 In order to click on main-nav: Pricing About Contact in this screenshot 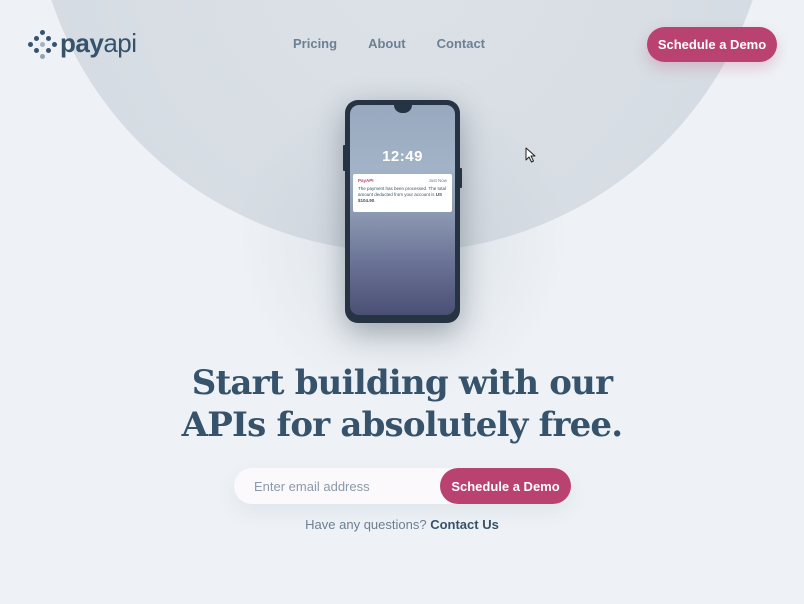, I will do `click(389, 43)`.